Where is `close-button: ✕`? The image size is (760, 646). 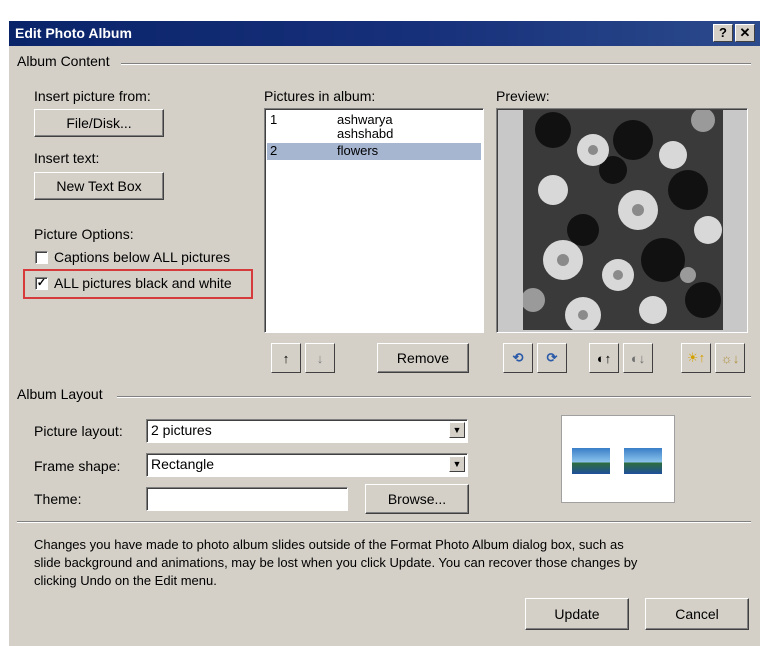
close-button: ✕ is located at coordinates (745, 33).